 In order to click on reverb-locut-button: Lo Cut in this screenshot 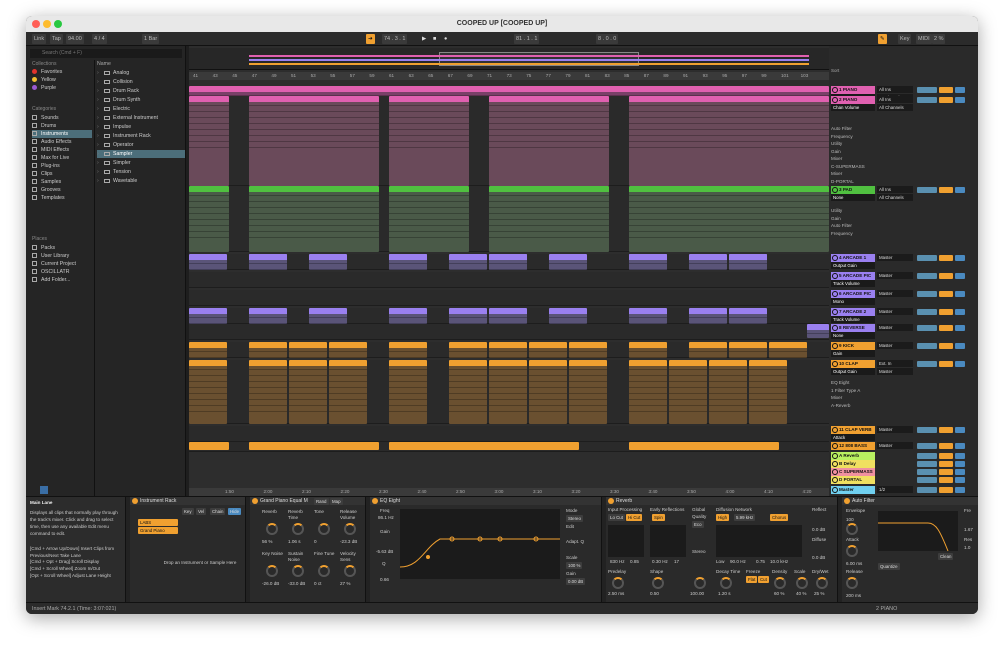, I will do `click(616, 517)`.